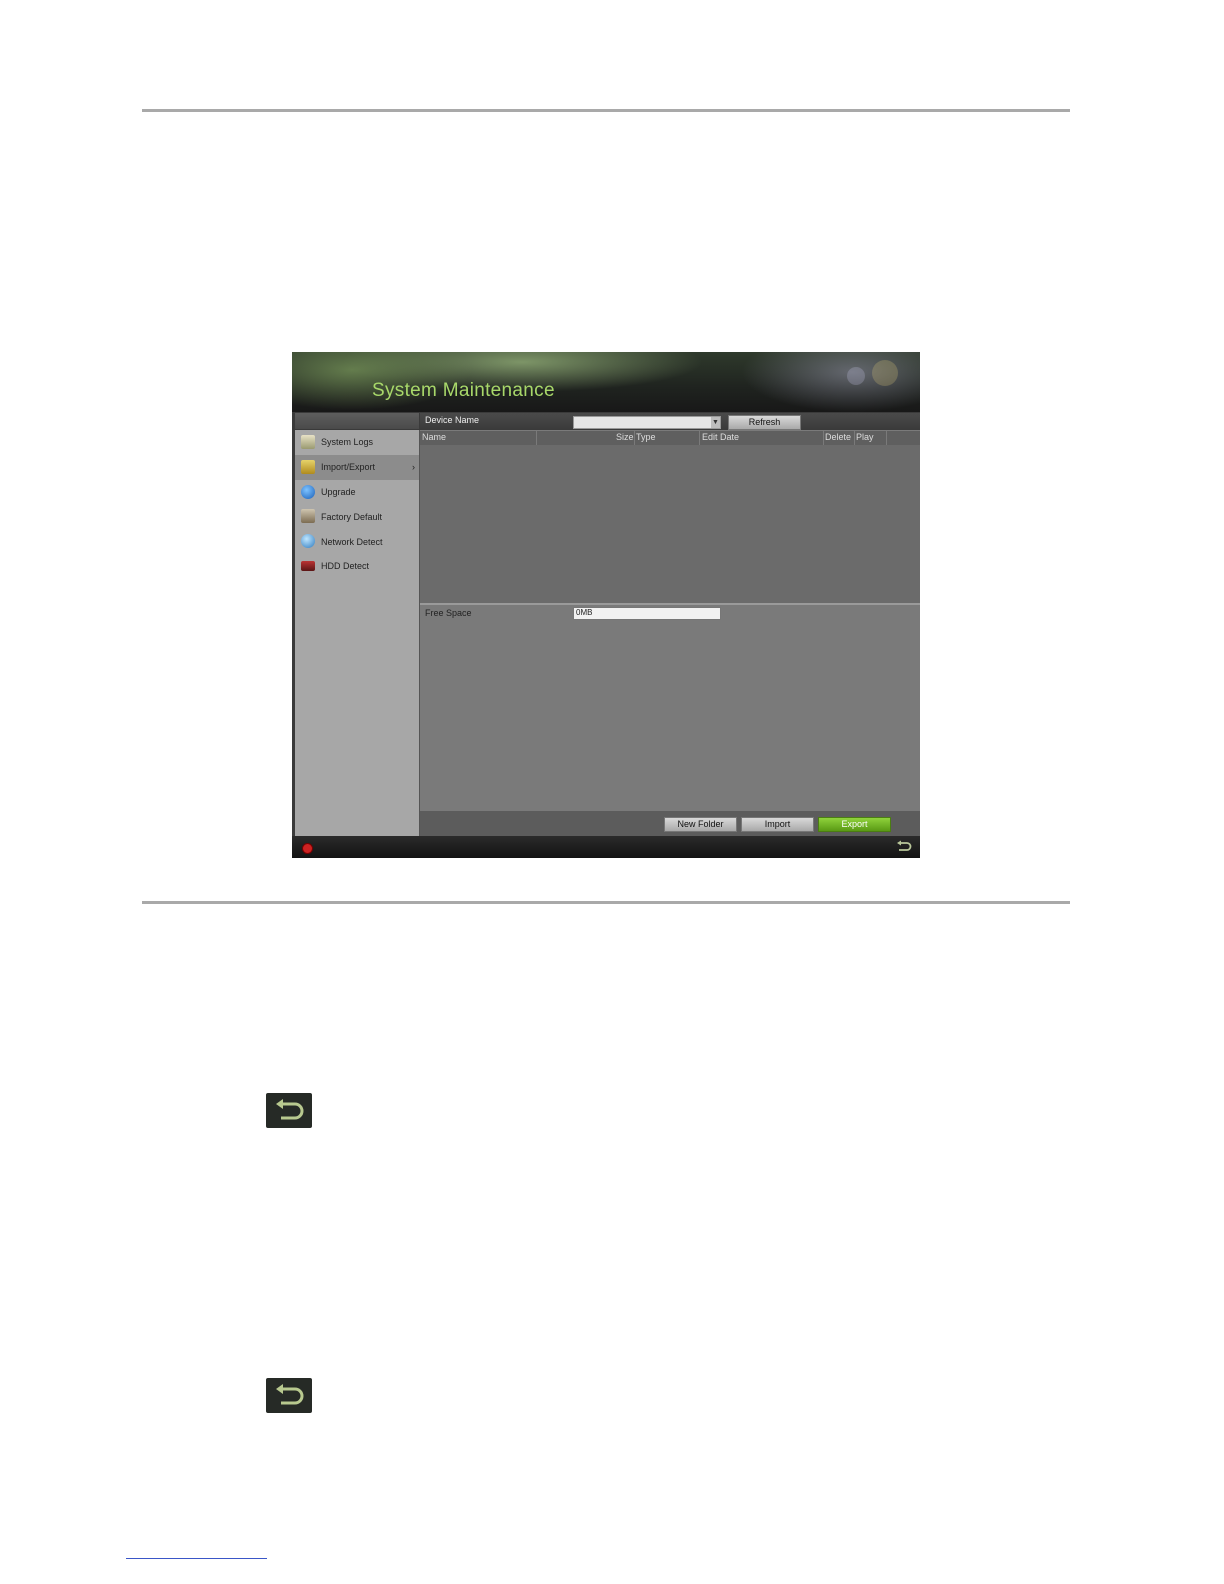 The height and width of the screenshot is (1584, 1224). I want to click on action-bar: New Folder Import Export, so click(670, 823).